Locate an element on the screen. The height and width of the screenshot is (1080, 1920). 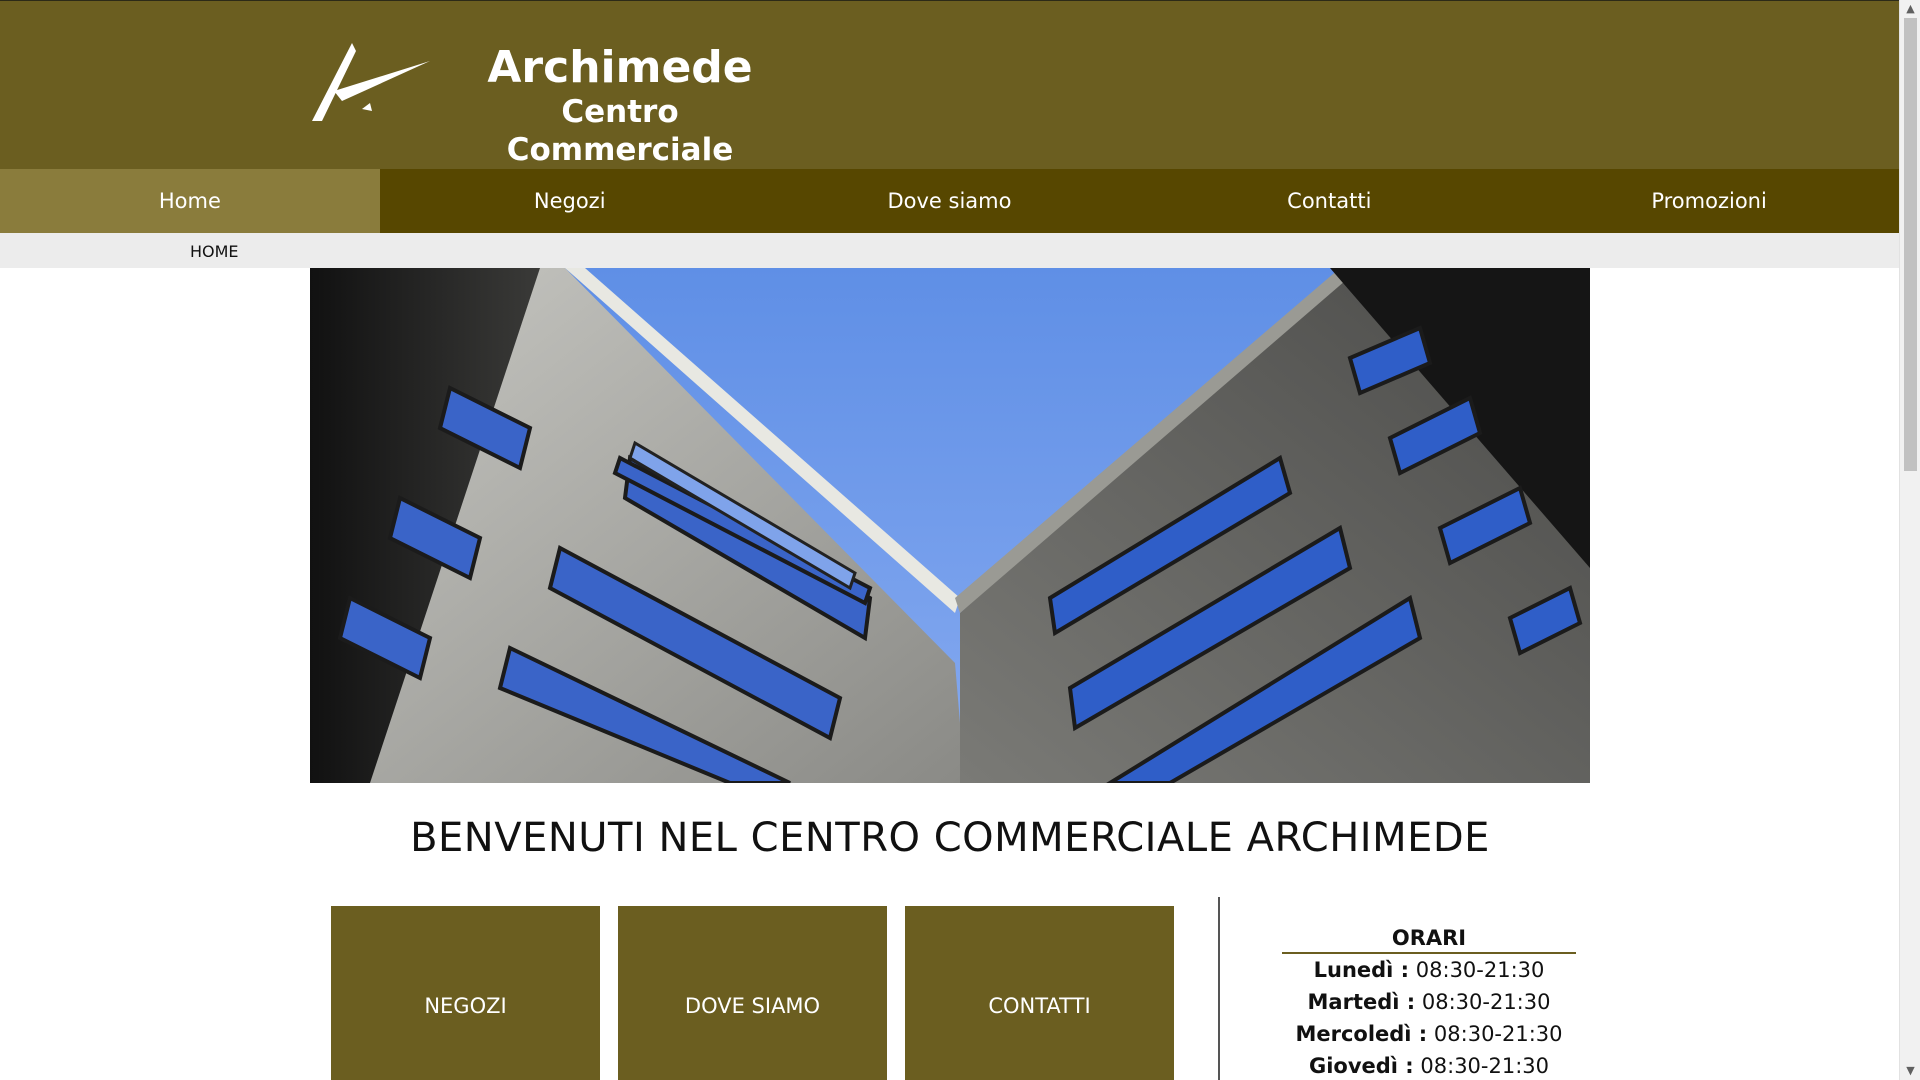
hours-row: Mercoledì : 08:30-21:30 is located at coordinates (1429, 1034).